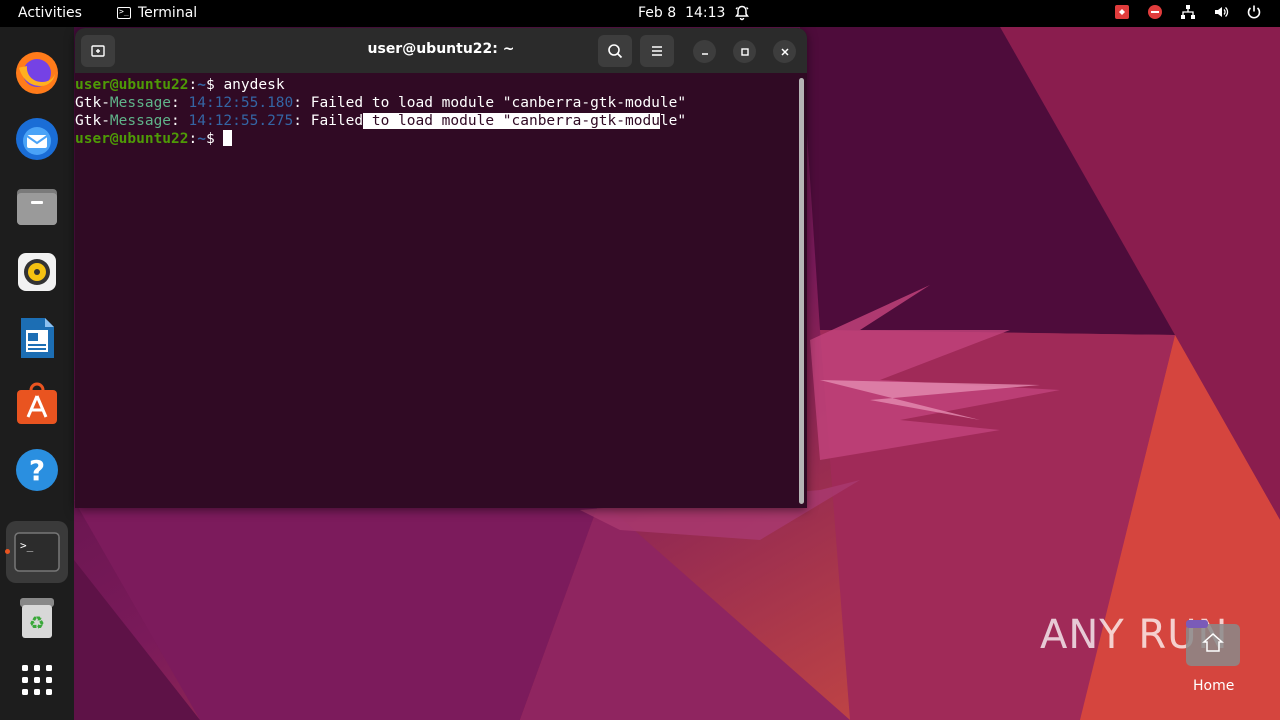 This screenshot has height=720, width=1280. What do you see at coordinates (1221, 14) in the screenshot?
I see `volume-icon` at bounding box center [1221, 14].